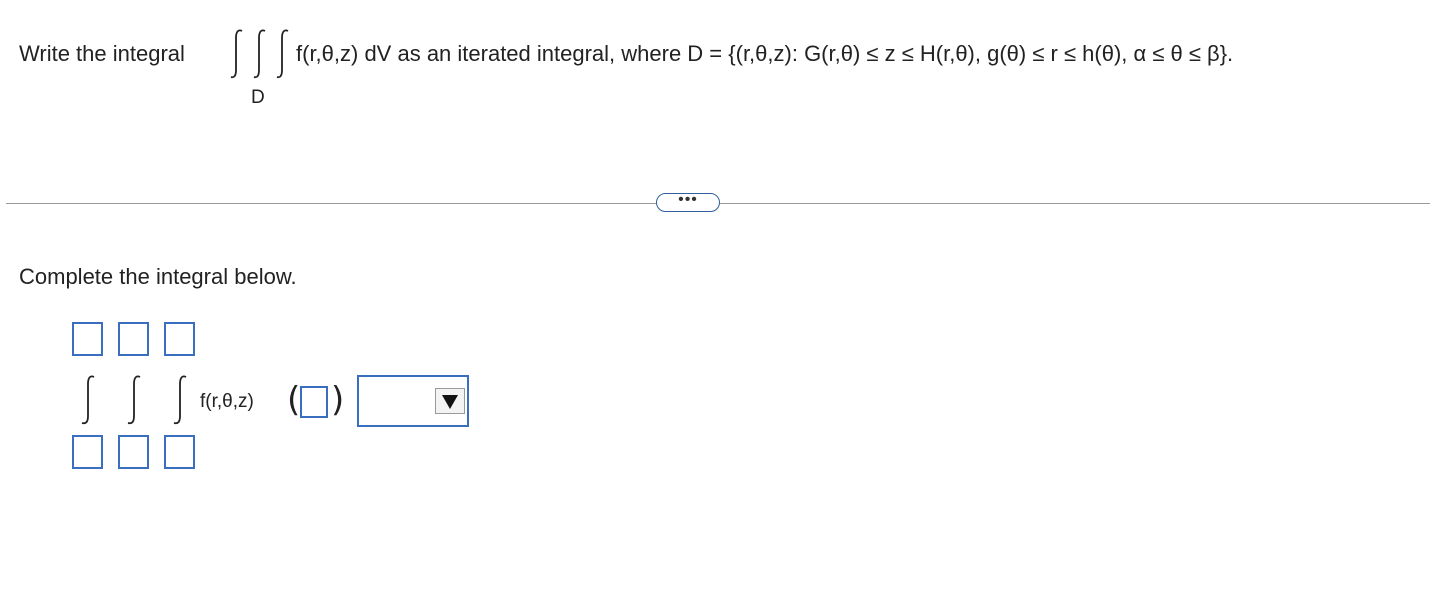 This screenshot has width=1439, height=596. Describe the element at coordinates (179, 452) in the screenshot. I see `lower-limit-inner-input` at that location.